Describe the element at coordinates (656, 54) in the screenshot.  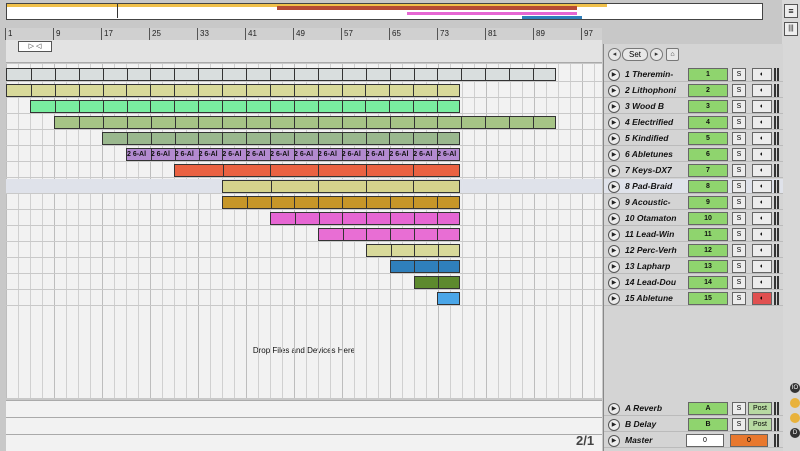
I see `next-locator-icon: ▸` at that location.